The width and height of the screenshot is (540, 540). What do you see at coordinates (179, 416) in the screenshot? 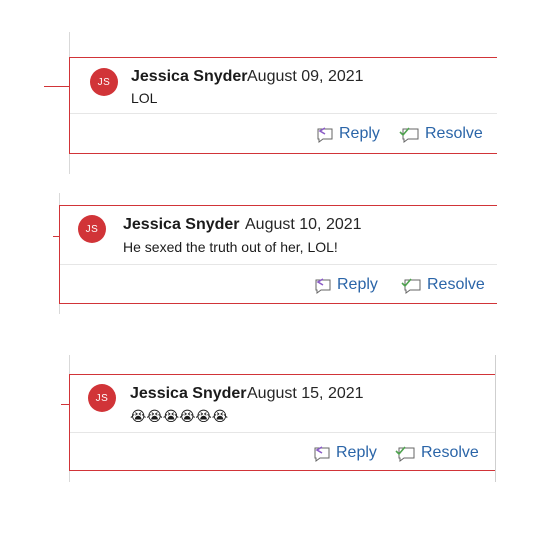
I see `comment-text: 😭😭😭😭😭😭` at bounding box center [179, 416].